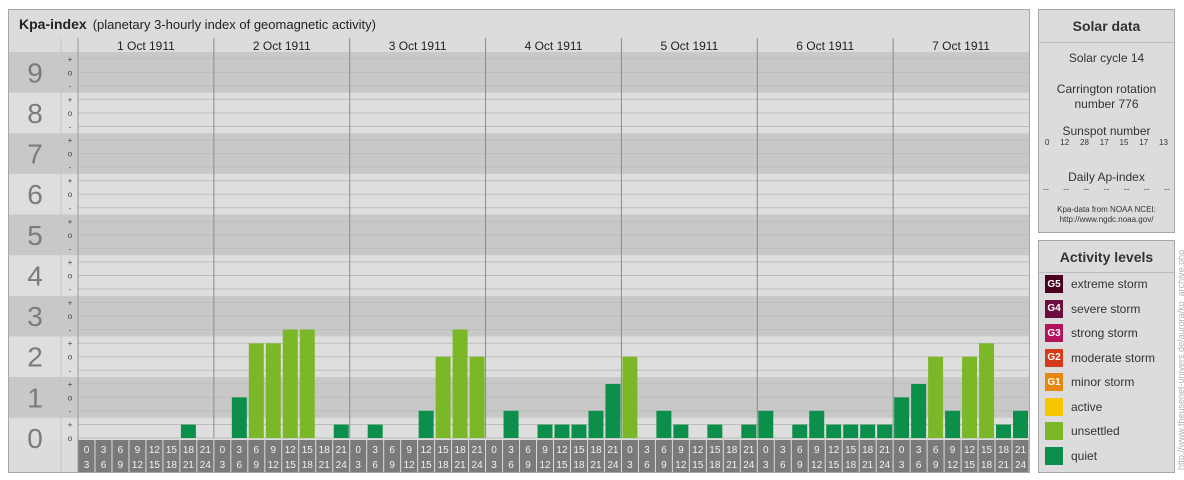 The image size is (1184, 480). I want to click on ap-values: -- -- -- -- -- -- --, so click(1106, 189).